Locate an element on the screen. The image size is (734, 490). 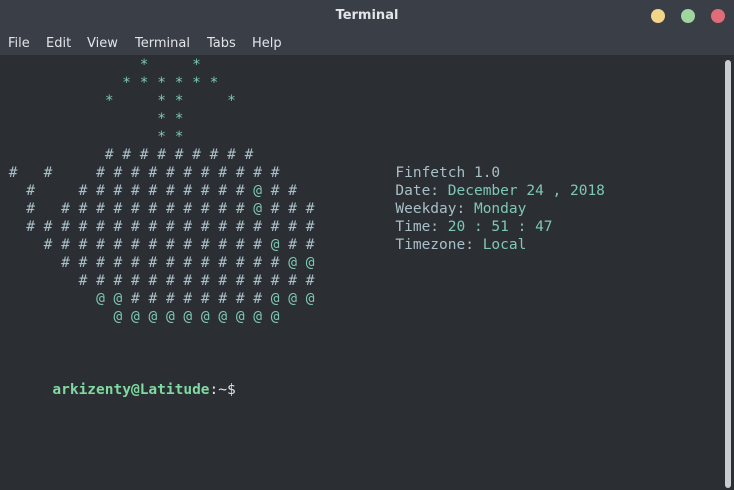
info-timezone-value: Local is located at coordinates (504, 245).